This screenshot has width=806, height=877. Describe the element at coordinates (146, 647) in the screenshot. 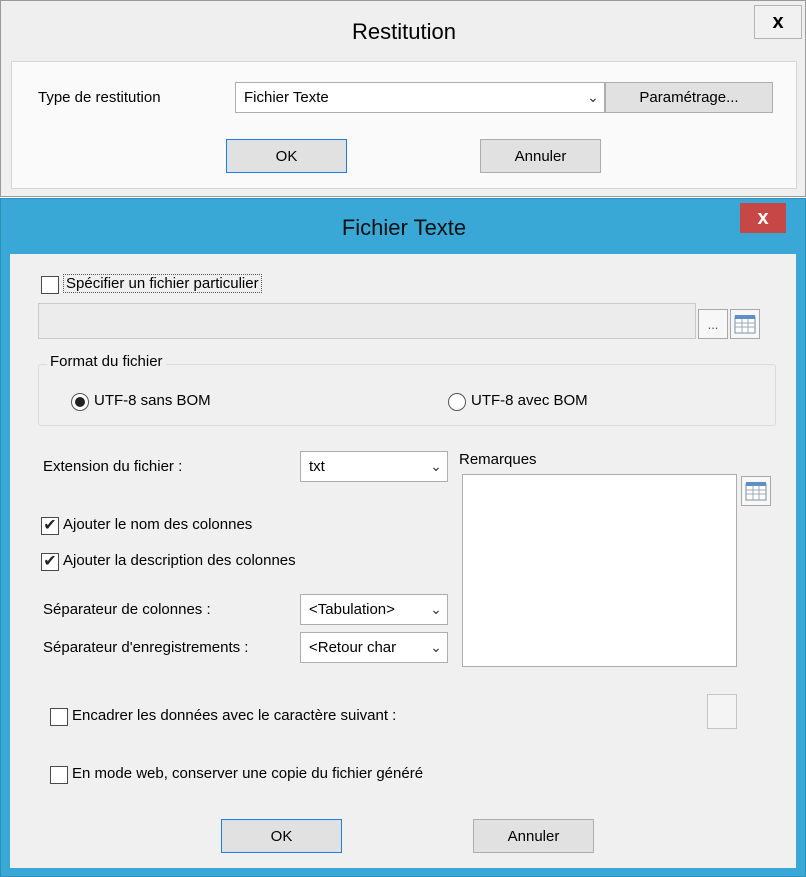

I see `record-separator-label: Séparateur d'enregistrements :` at that location.